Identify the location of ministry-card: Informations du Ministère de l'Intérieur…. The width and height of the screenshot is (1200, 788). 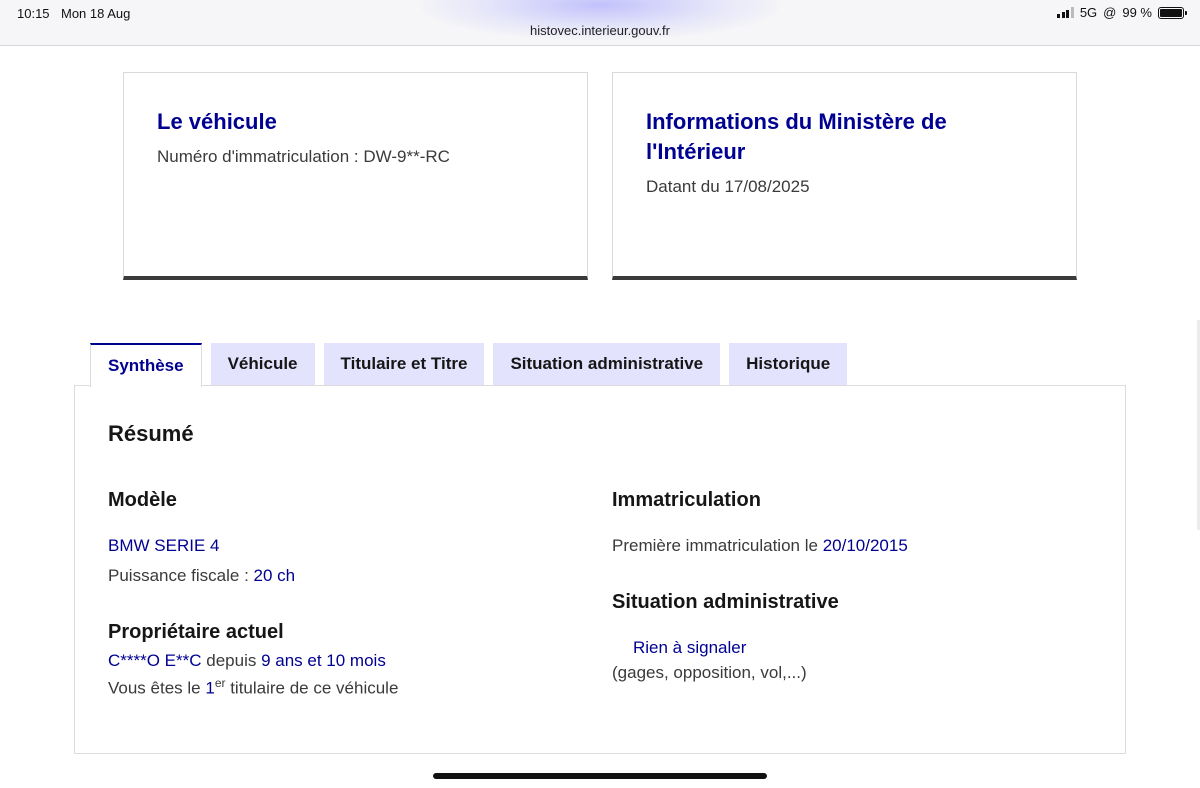
(844, 176).